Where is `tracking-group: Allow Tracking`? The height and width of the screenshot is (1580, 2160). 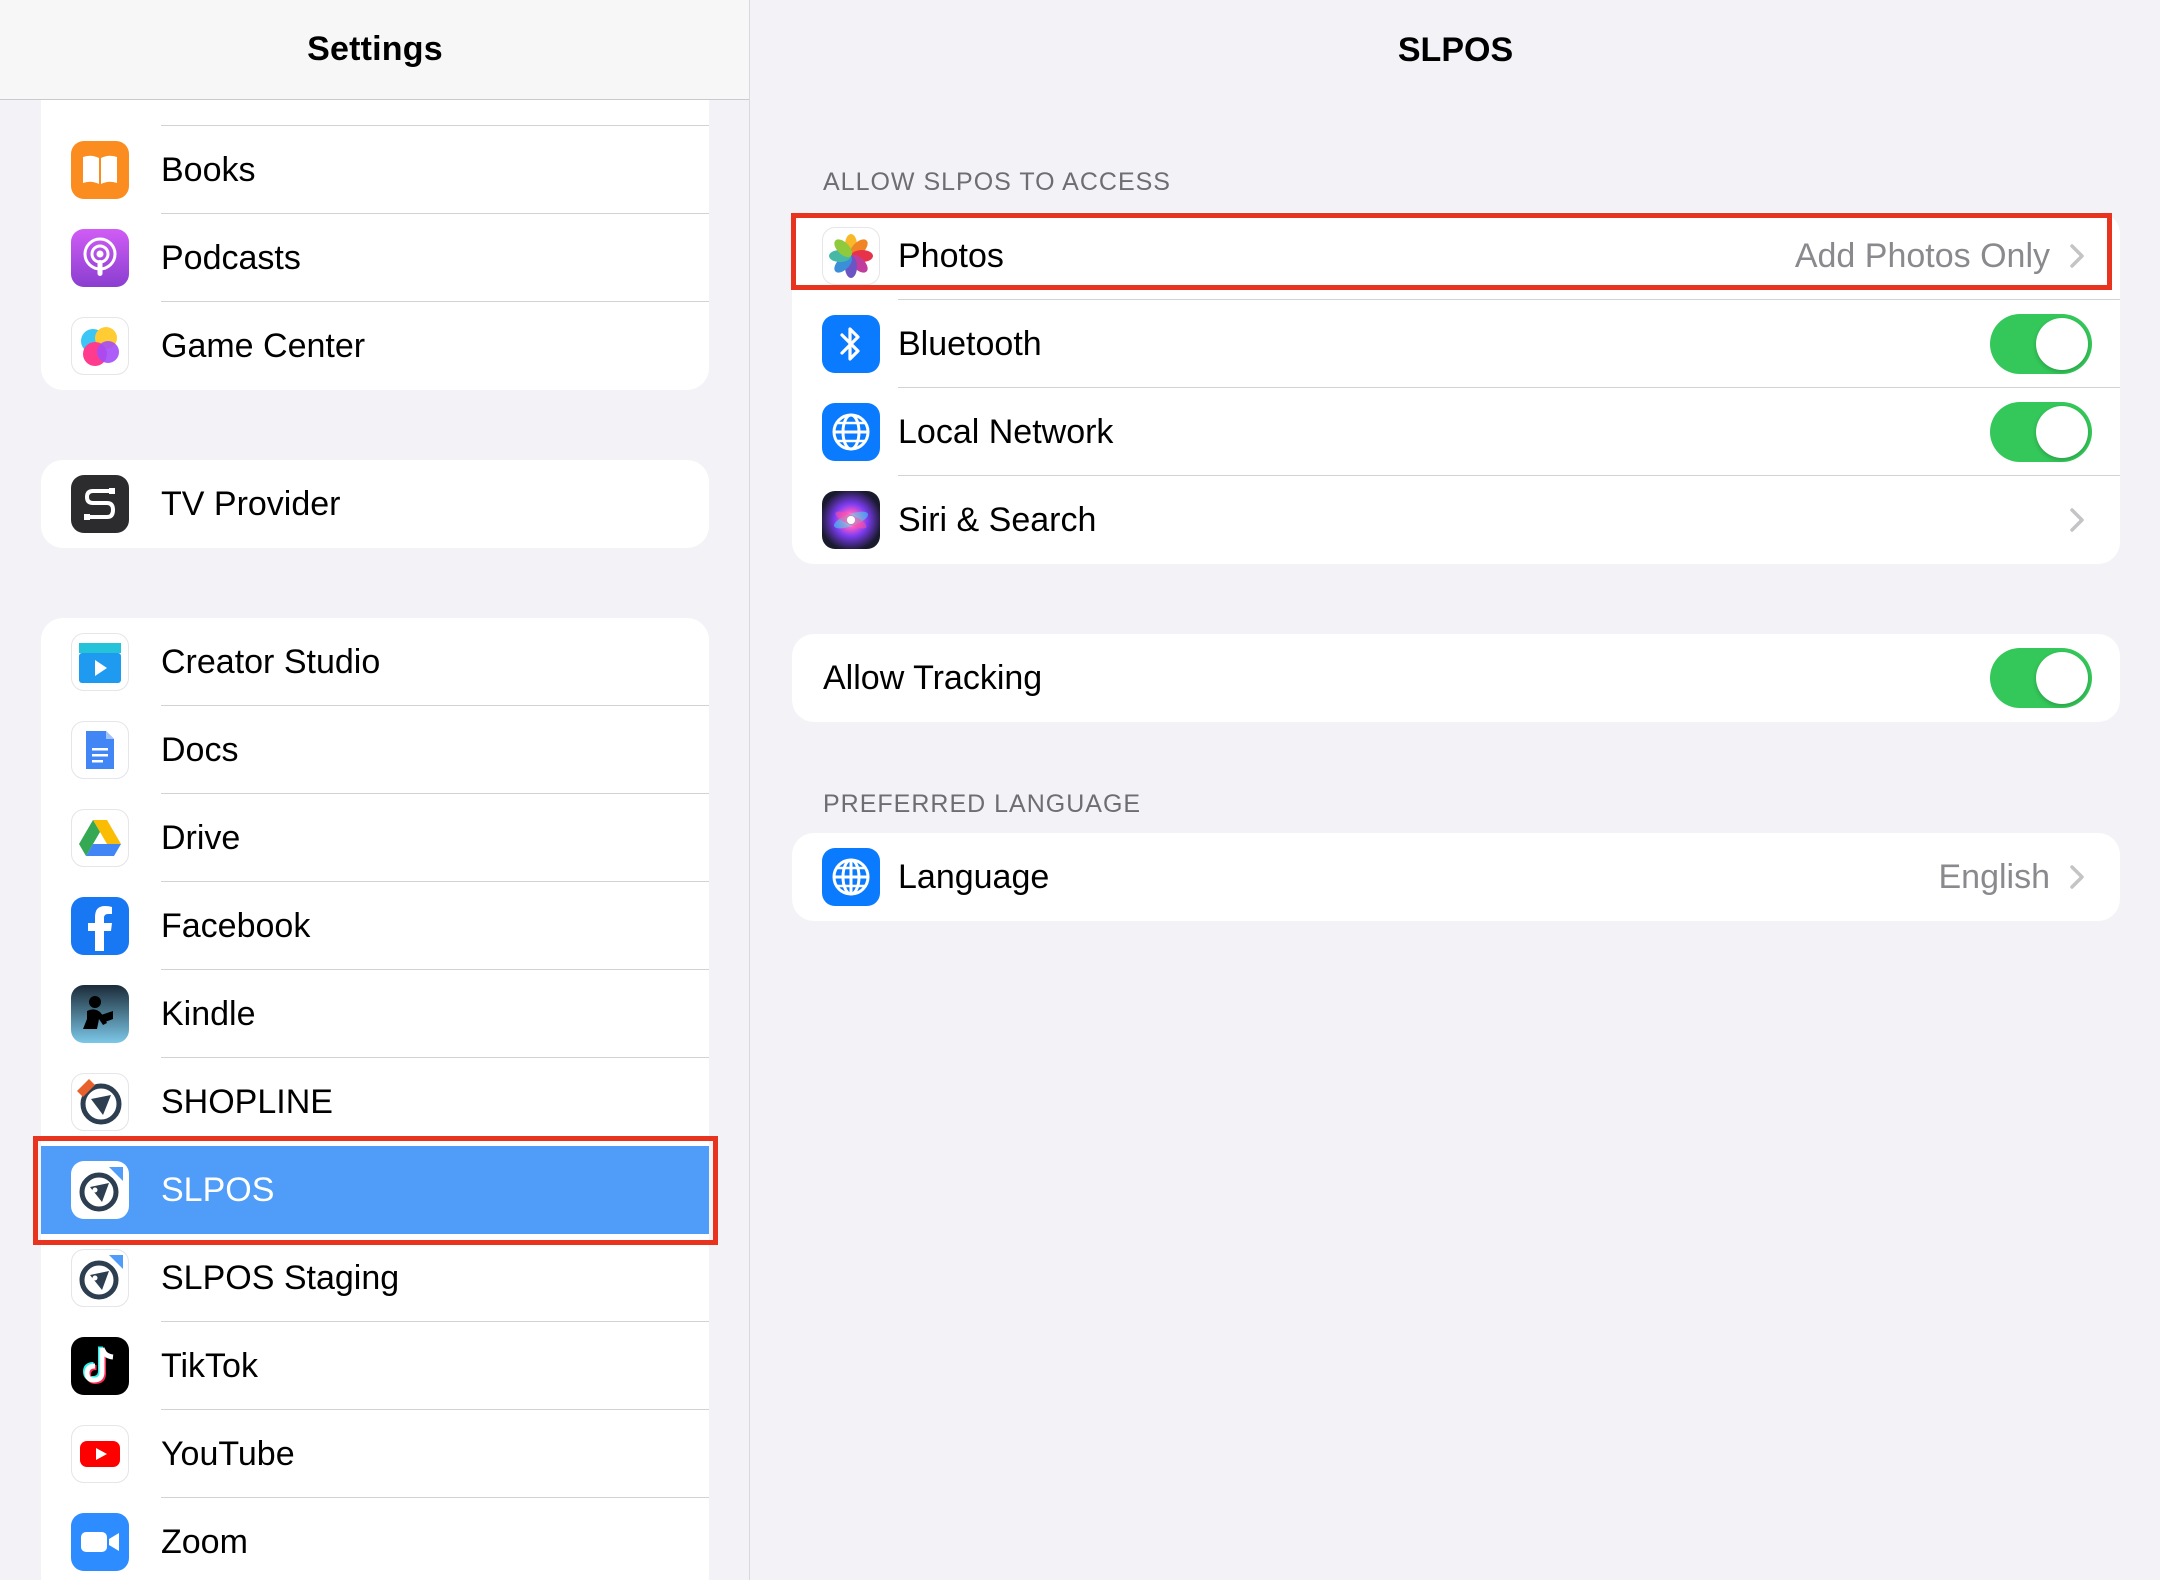
tracking-group: Allow Tracking is located at coordinates (1456, 678).